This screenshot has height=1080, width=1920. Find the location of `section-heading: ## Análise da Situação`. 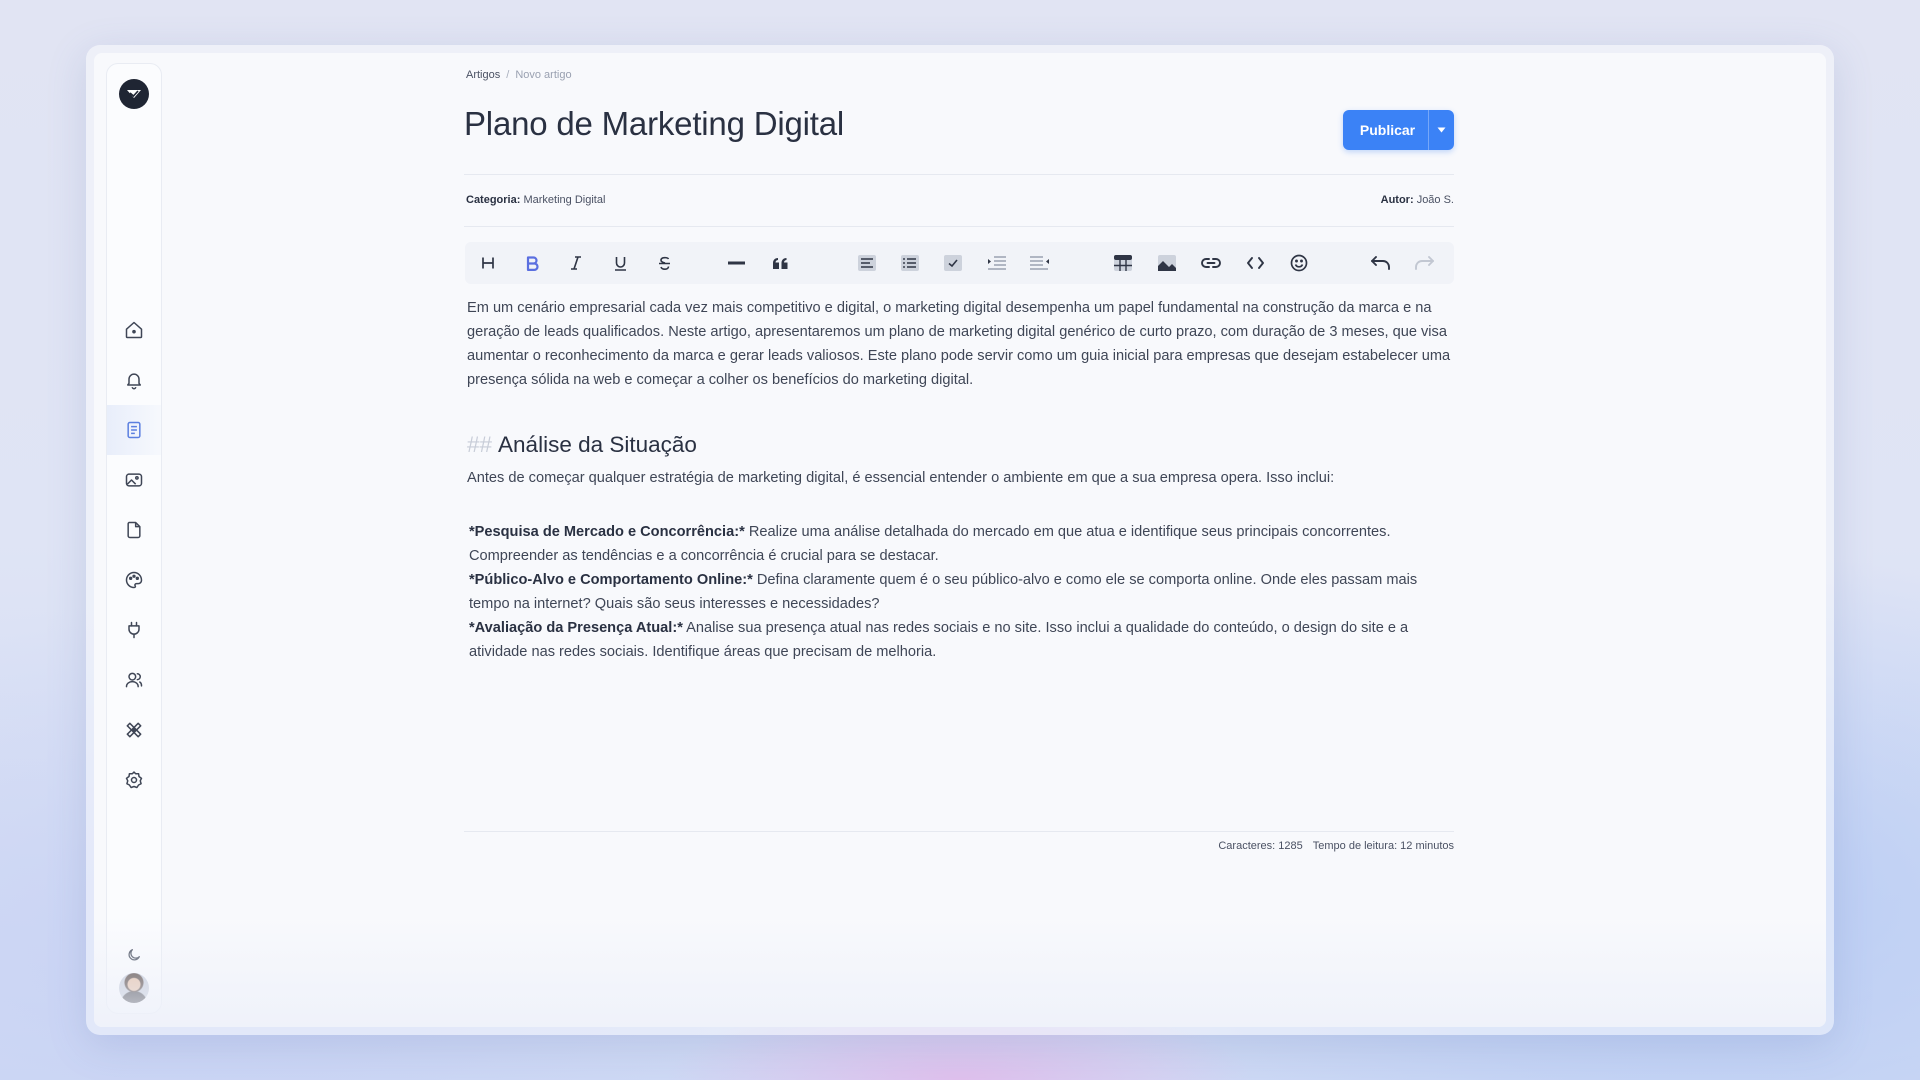

section-heading: ## Análise da Situação is located at coordinates (962, 445).